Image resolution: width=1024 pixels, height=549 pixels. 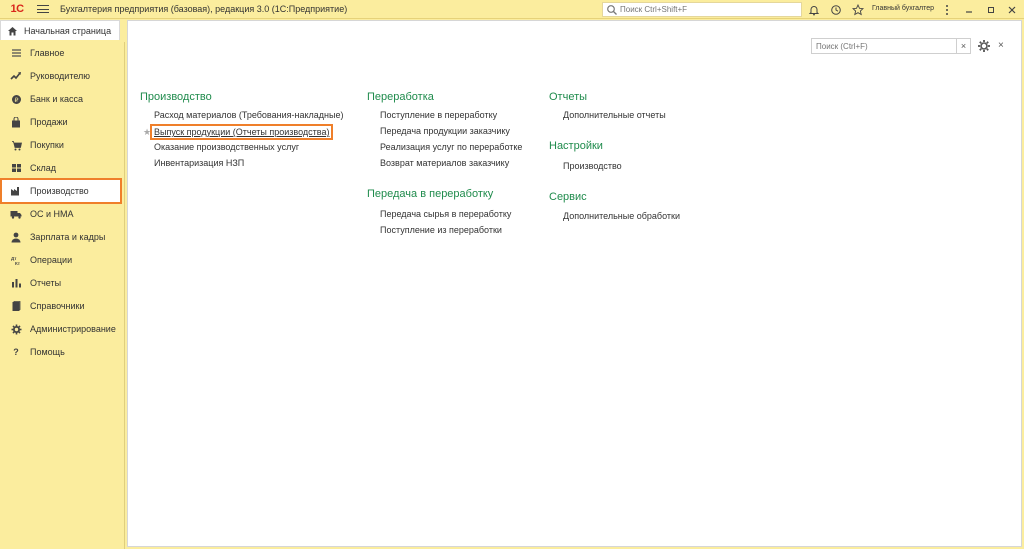 I want to click on settings-gear-icon, so click(x=984, y=46).